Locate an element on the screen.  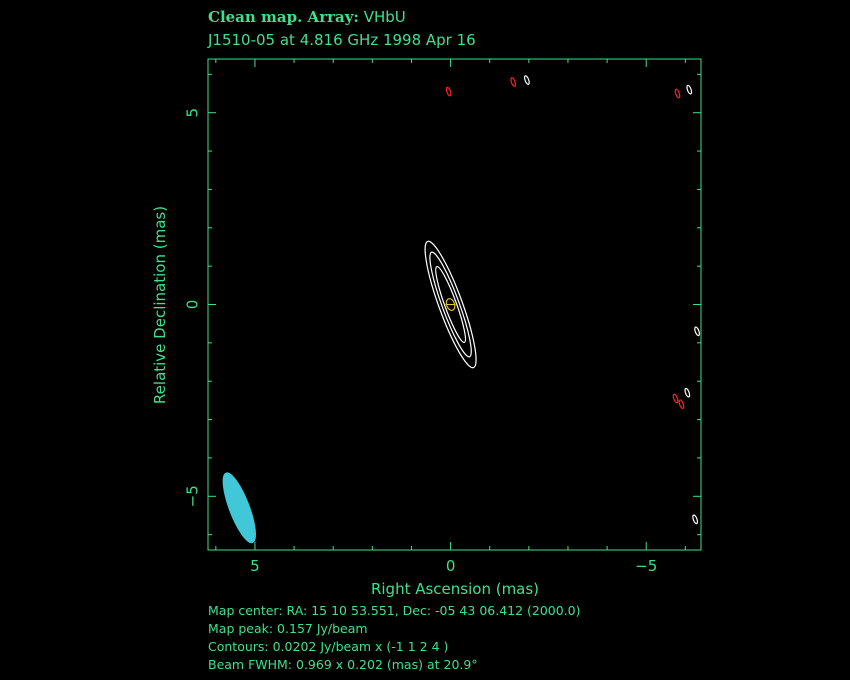
x-tick-label: 5 is located at coordinates (255, 566).